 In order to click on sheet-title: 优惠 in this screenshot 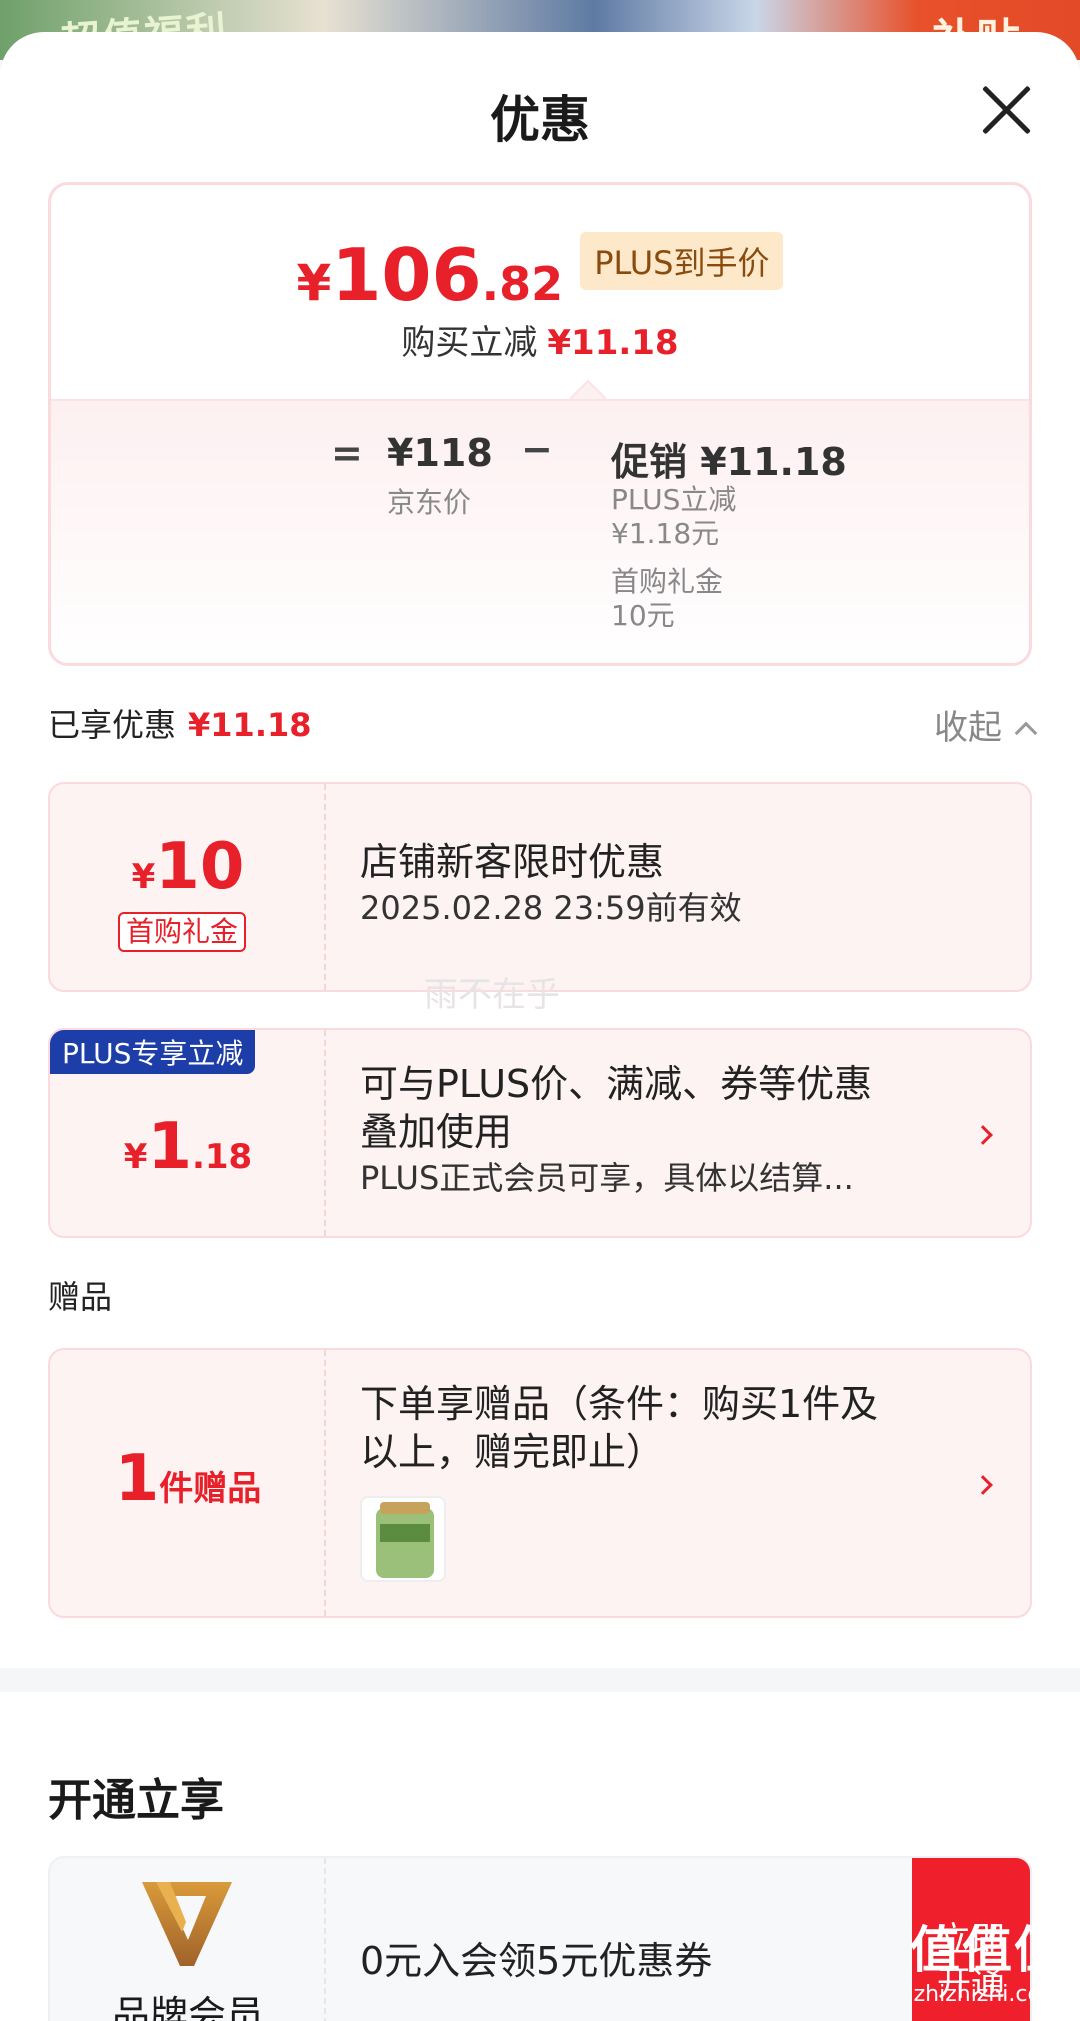, I will do `click(540, 120)`.